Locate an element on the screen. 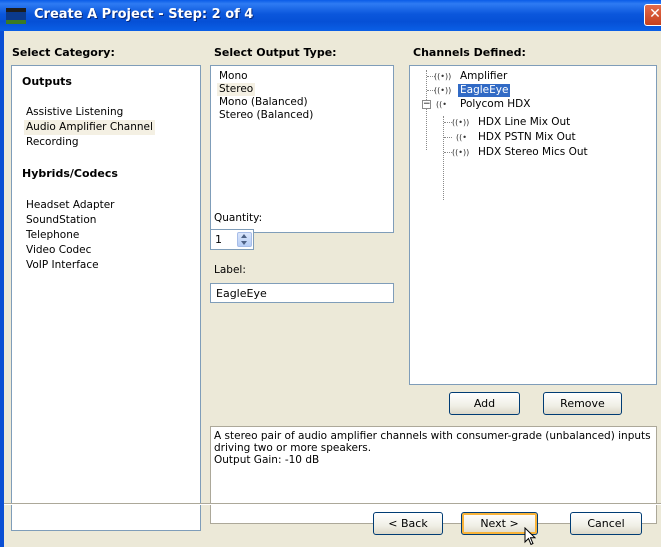 The height and width of the screenshot is (547, 661). quantity-stepper: 1 is located at coordinates (232, 239).